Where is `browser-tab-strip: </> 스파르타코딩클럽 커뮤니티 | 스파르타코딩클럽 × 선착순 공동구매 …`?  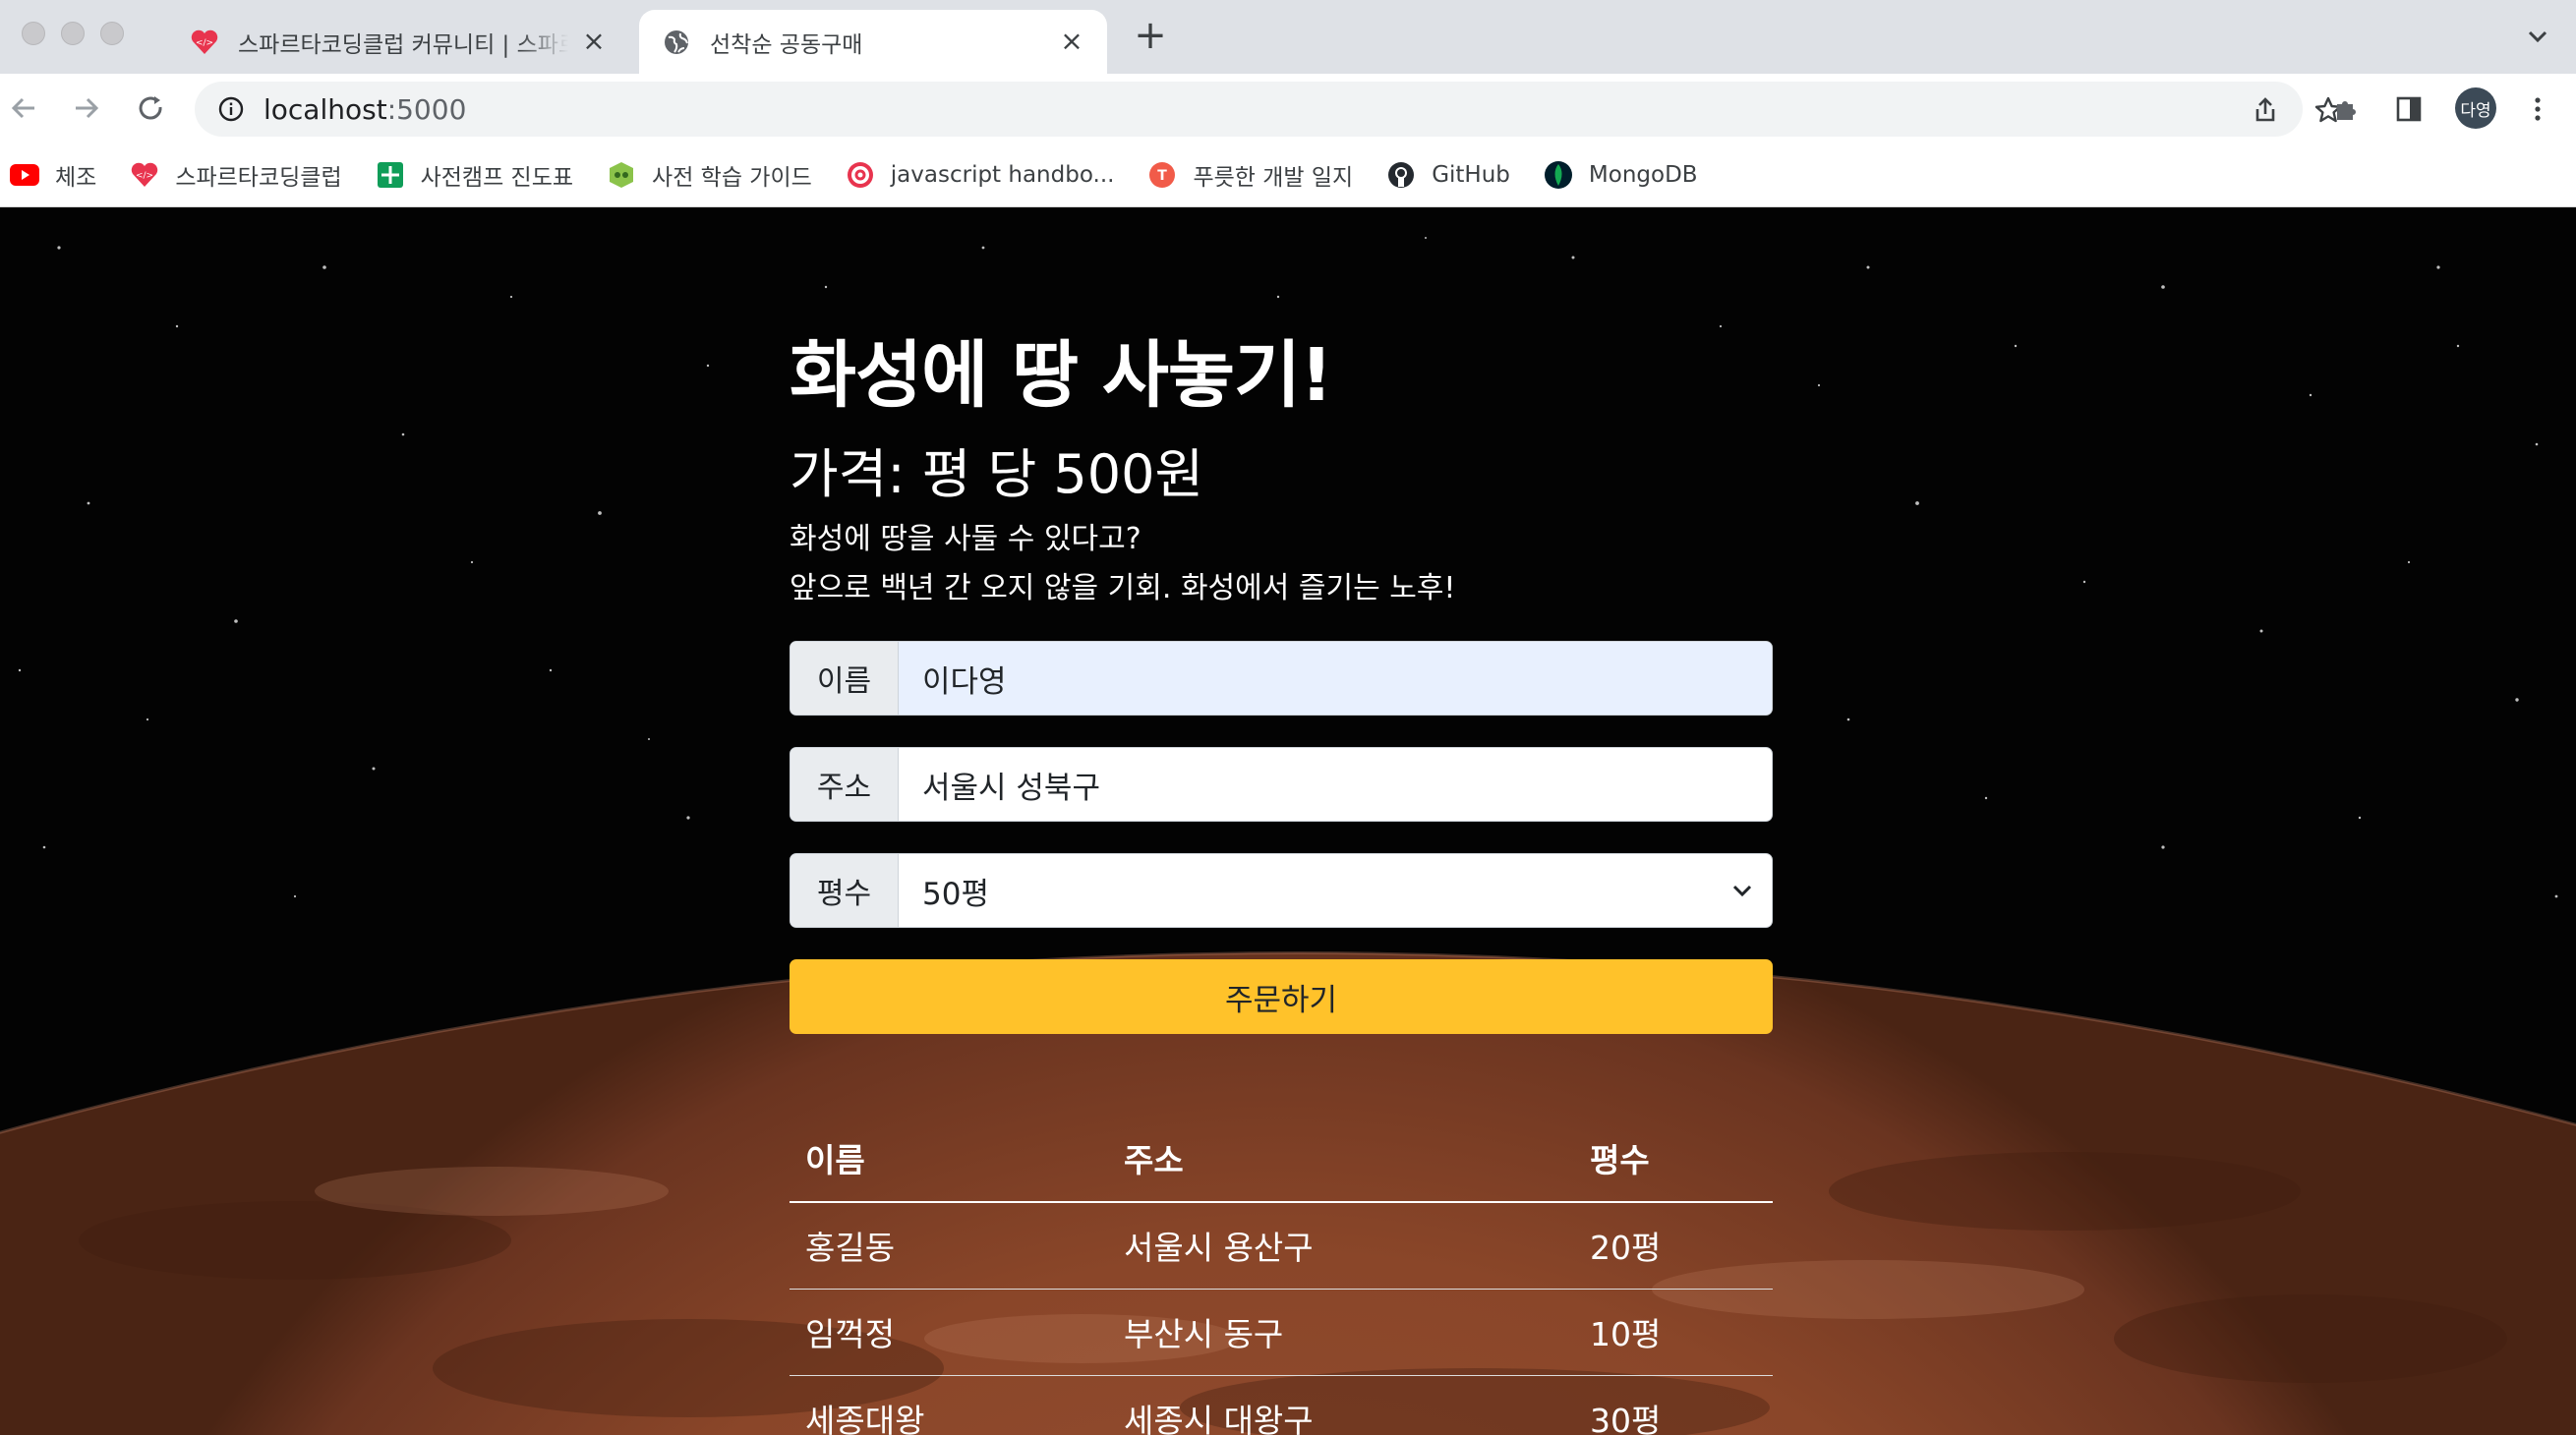
browser-tab-strip: </> 스파르타코딩클럽 커뮤니티 | 스파르타코딩클럽 × 선착순 공동구매 … is located at coordinates (1288, 37).